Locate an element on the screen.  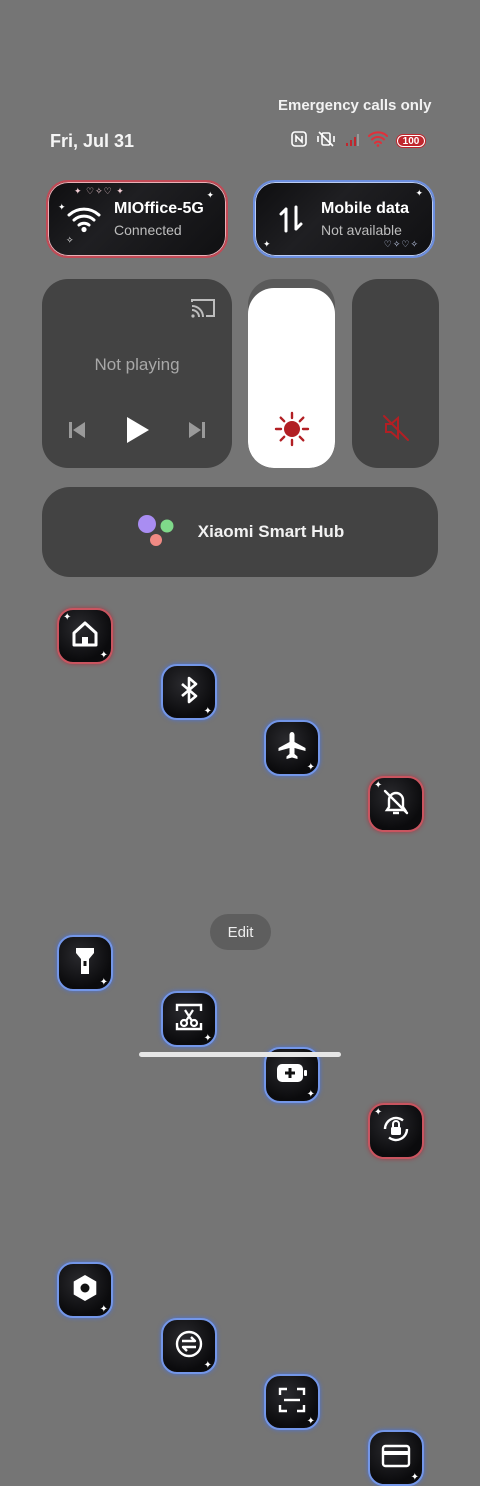
play-icon is located at coordinates (137, 432).